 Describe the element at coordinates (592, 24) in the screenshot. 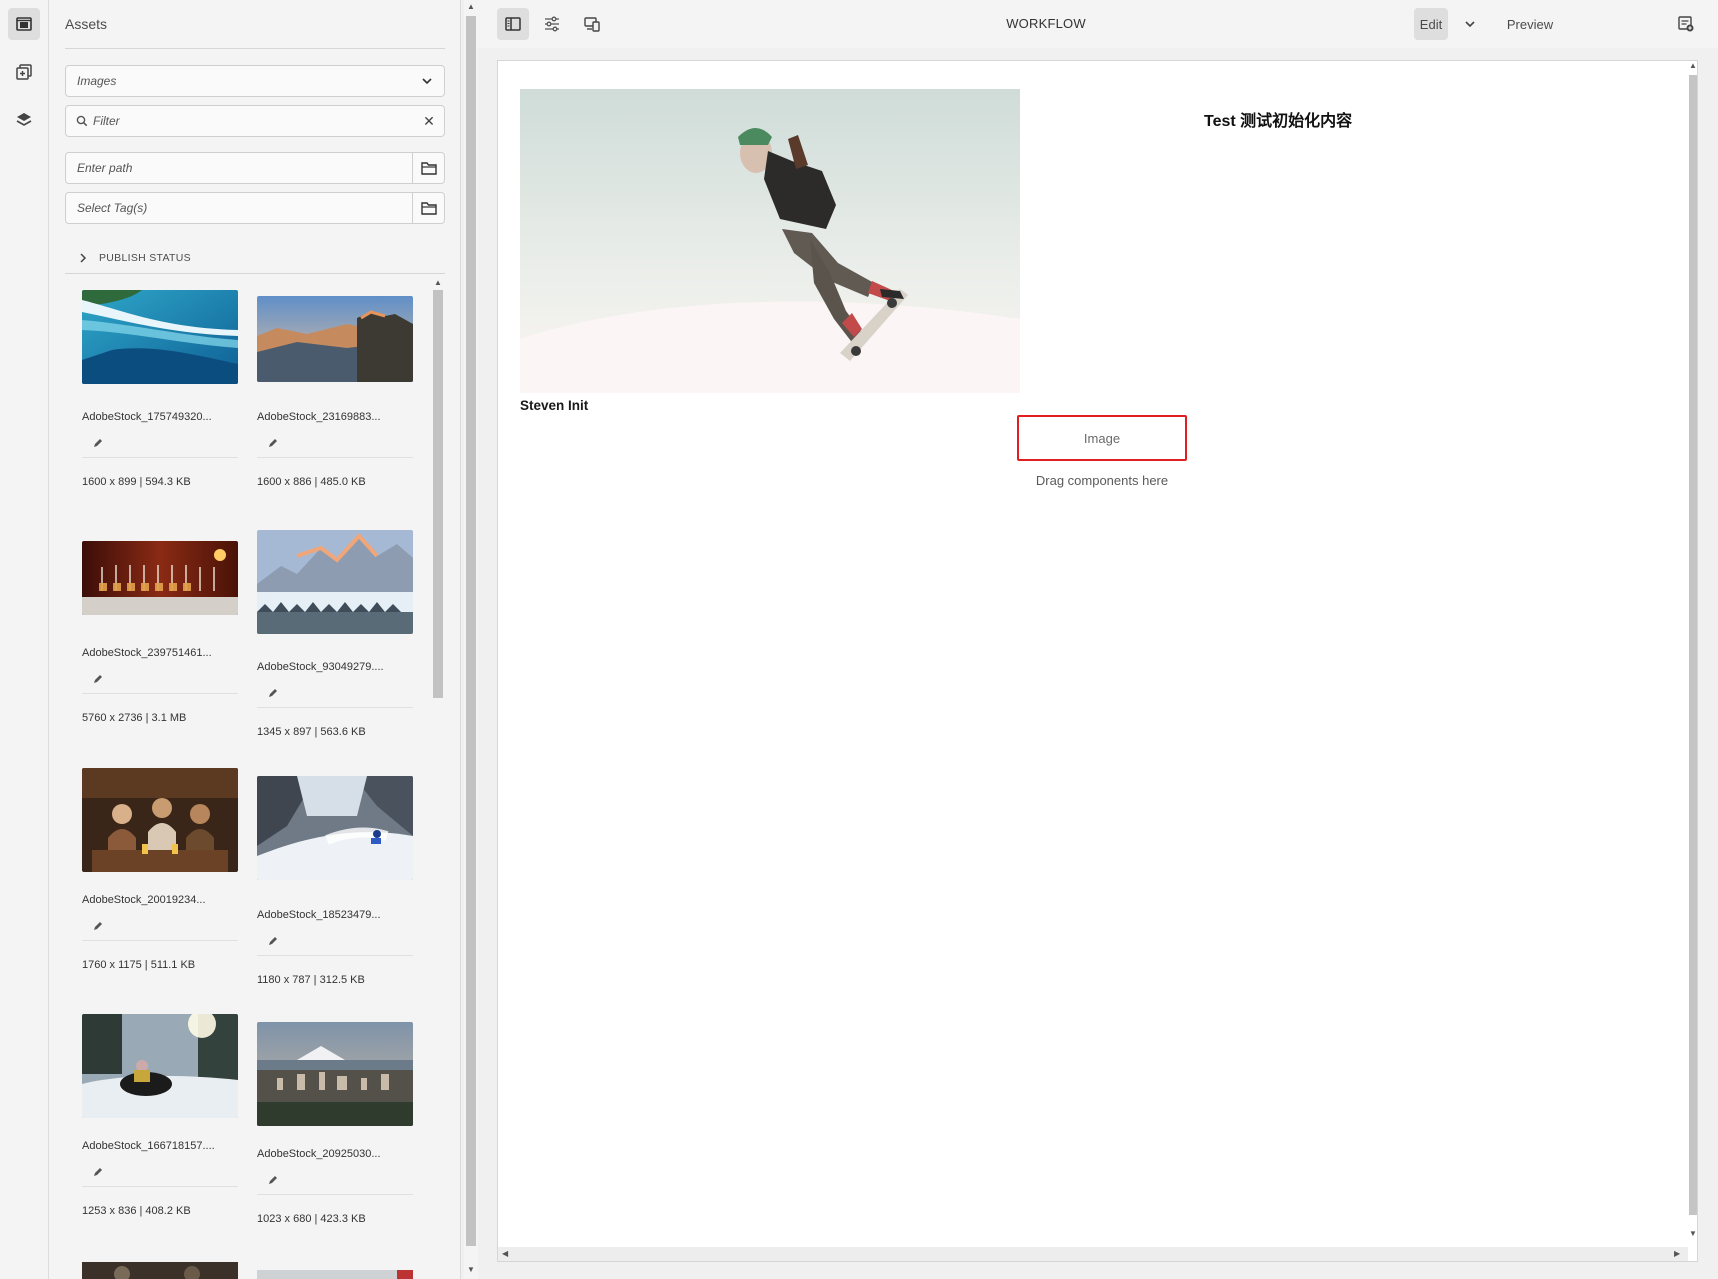

I see `emulator-icon` at that location.